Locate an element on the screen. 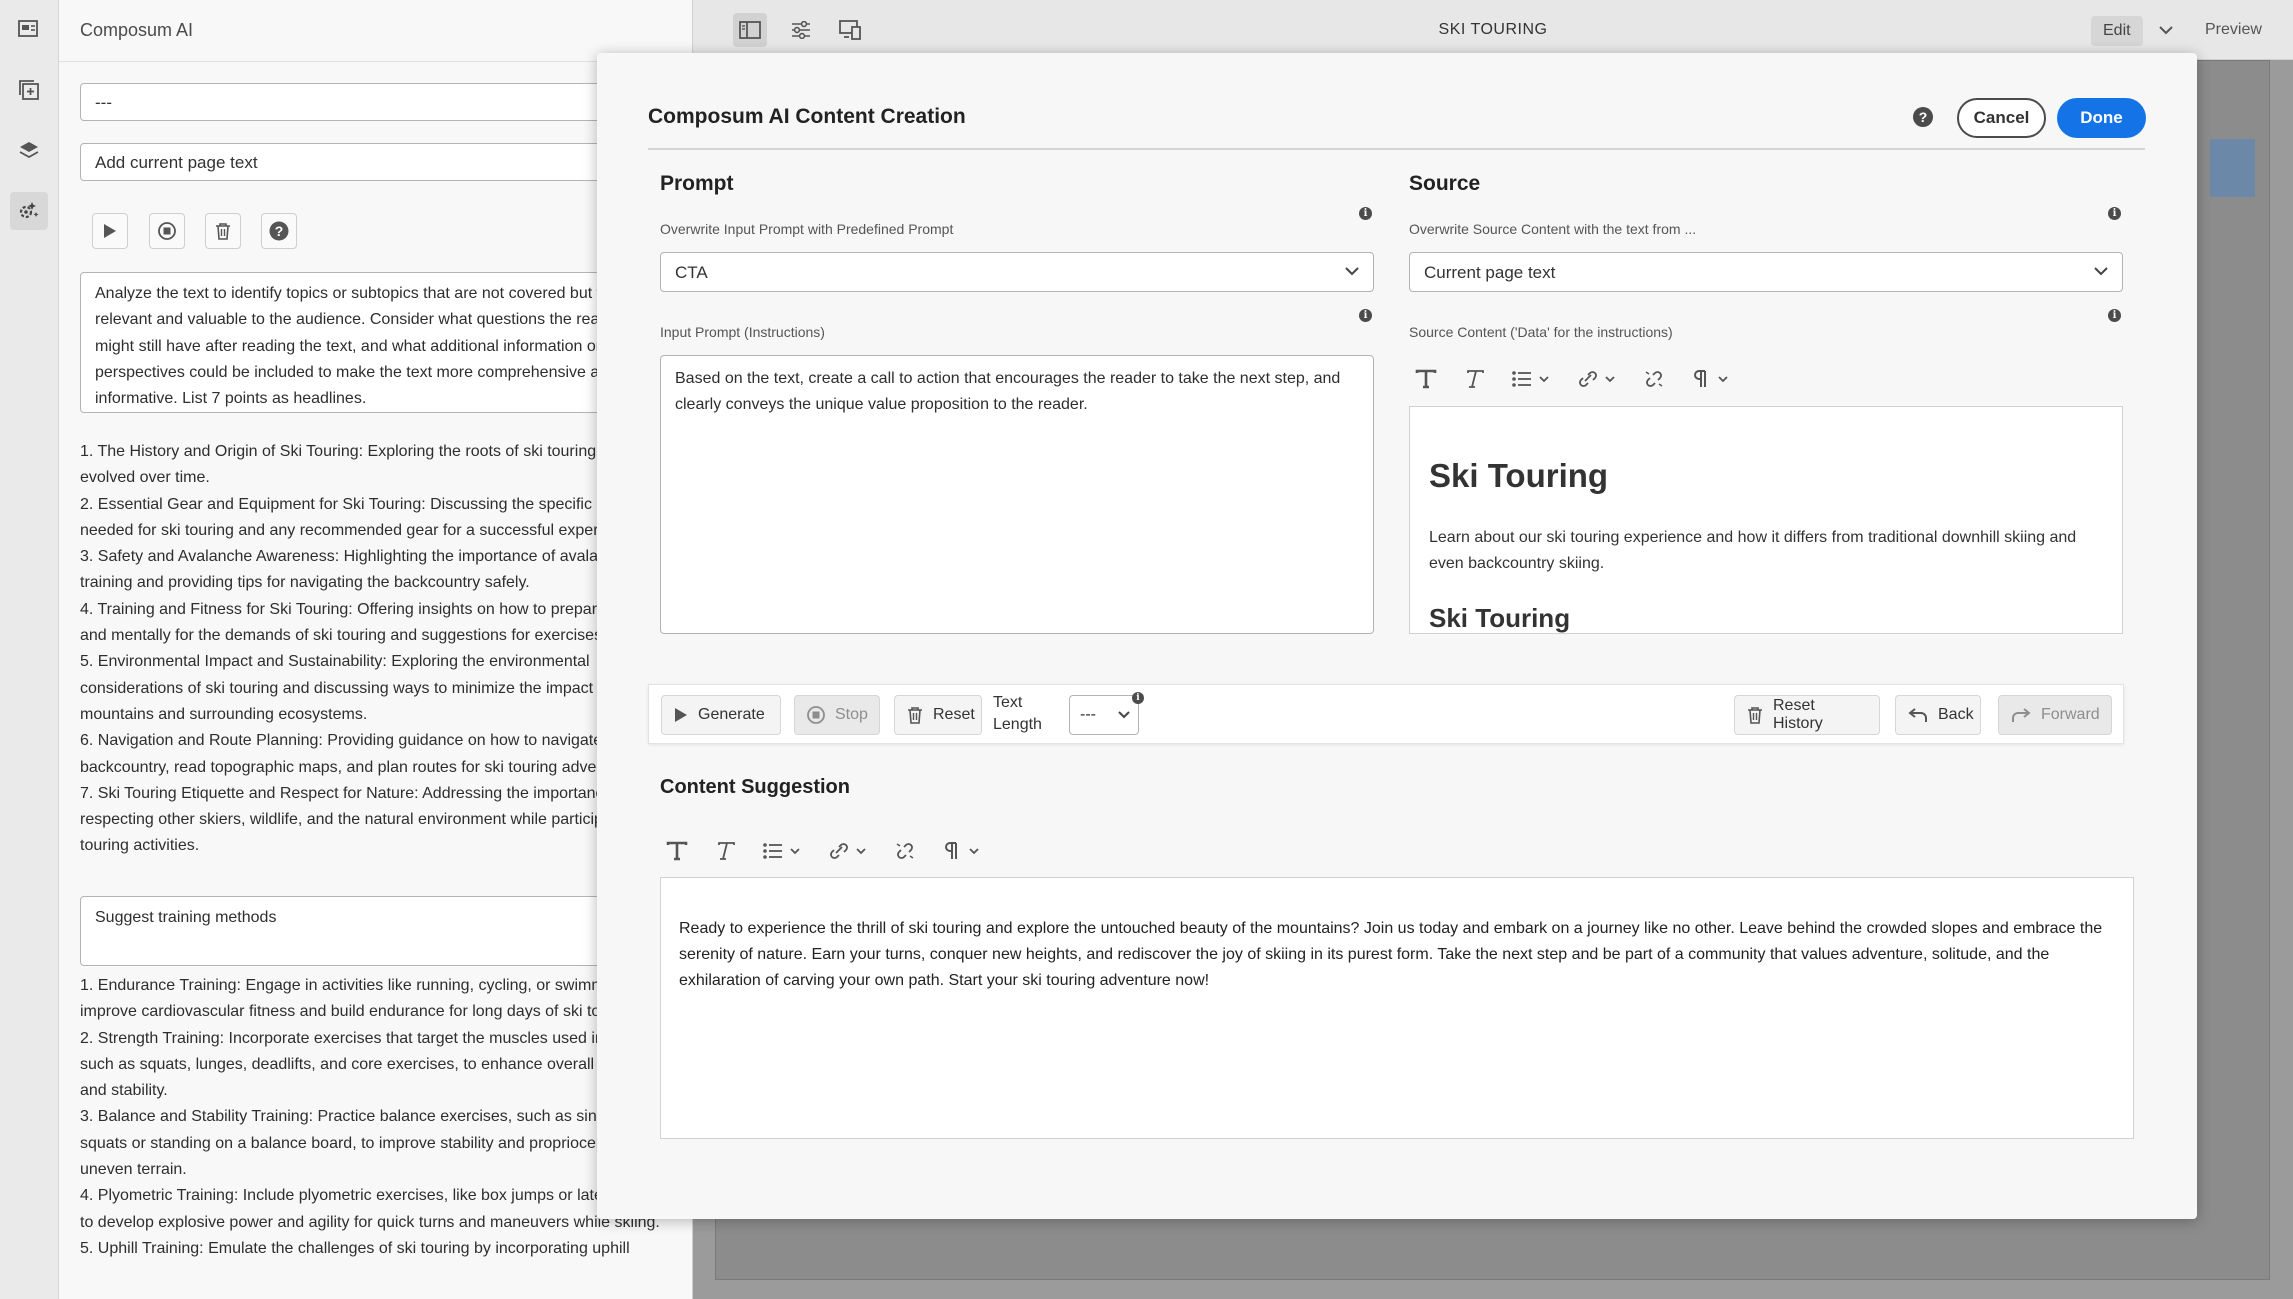 This screenshot has width=2293, height=1299. back-label: Back is located at coordinates (1956, 714).